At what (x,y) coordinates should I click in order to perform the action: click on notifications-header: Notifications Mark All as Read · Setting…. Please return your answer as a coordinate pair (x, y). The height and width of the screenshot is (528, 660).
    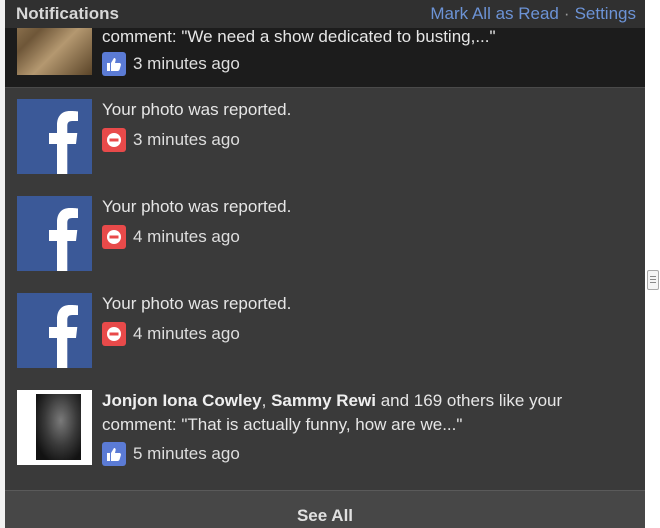
    Looking at the image, I should click on (325, 14).